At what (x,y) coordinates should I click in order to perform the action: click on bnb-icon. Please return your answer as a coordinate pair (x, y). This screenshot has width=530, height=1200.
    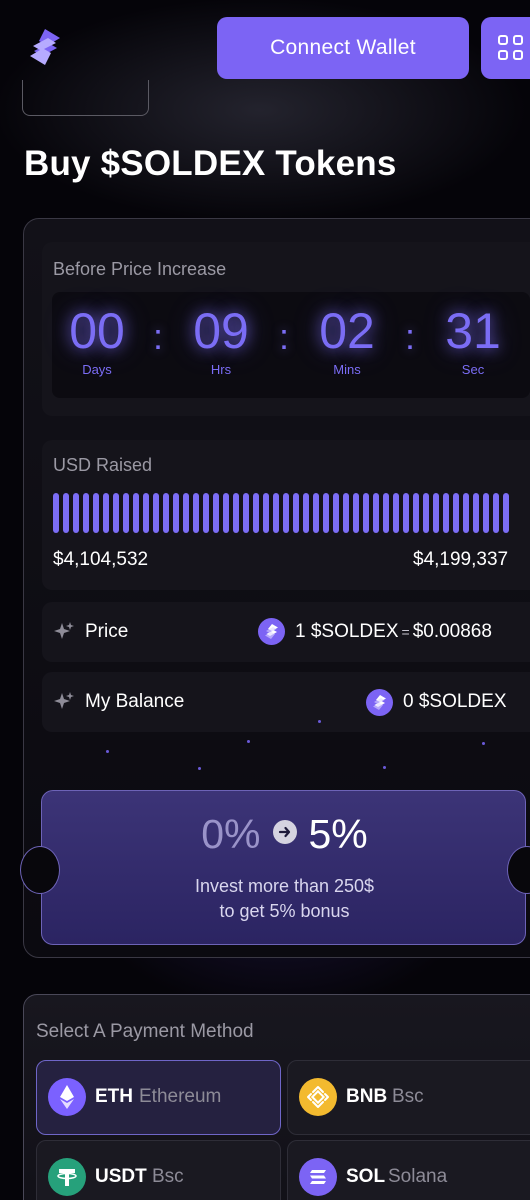
    Looking at the image, I should click on (318, 1097).